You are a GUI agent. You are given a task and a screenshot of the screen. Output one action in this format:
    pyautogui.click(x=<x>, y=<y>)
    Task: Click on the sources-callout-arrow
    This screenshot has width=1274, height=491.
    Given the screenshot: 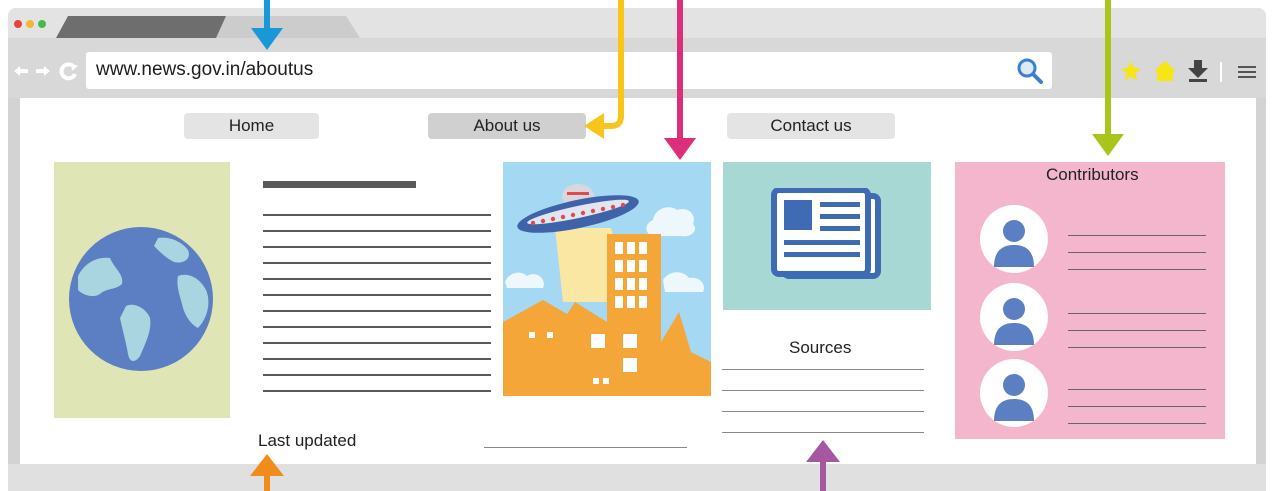 What is the action you would take?
    pyautogui.click(x=823, y=465)
    